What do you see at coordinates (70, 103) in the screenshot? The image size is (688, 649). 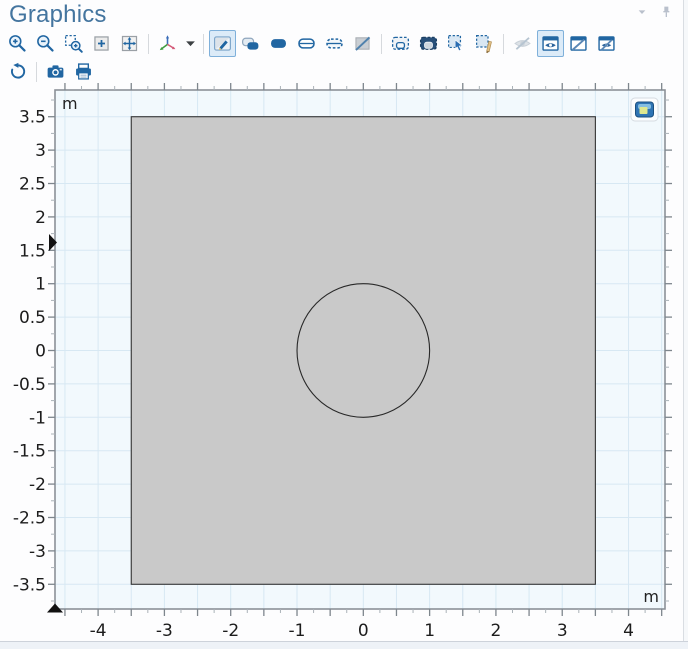 I see `y-axis-unit-label: m` at bounding box center [70, 103].